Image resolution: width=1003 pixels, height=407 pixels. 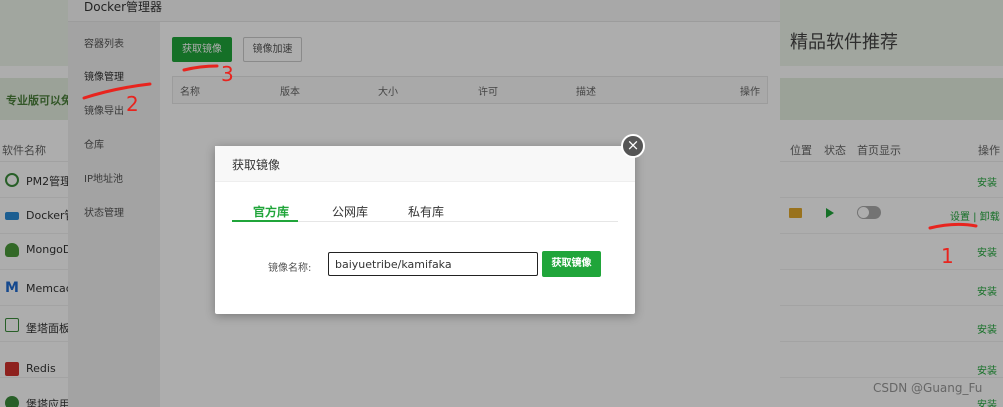 I want to click on tab-official: 官方库, so click(x=271, y=211).